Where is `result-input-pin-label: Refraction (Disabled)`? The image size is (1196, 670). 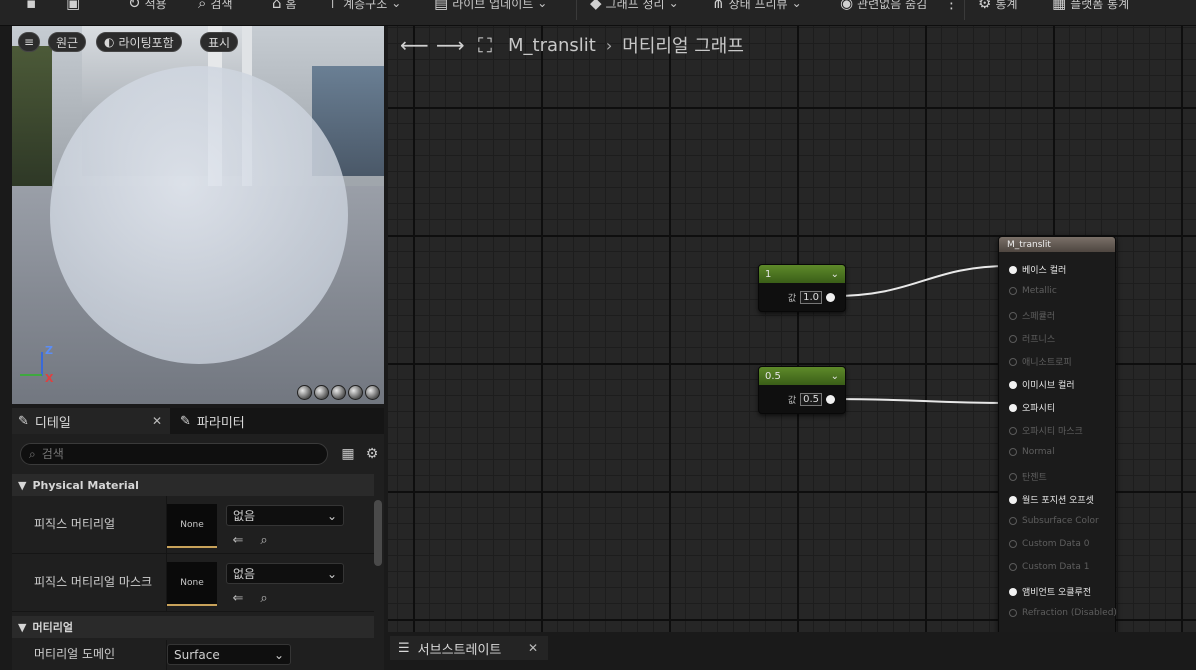 result-input-pin-label: Refraction (Disabled) is located at coordinates (1069, 613).